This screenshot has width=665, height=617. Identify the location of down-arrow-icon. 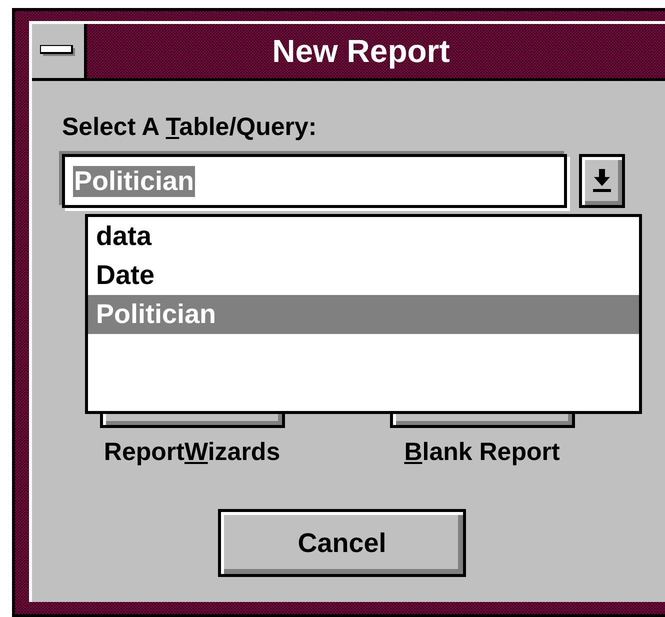
(602, 181).